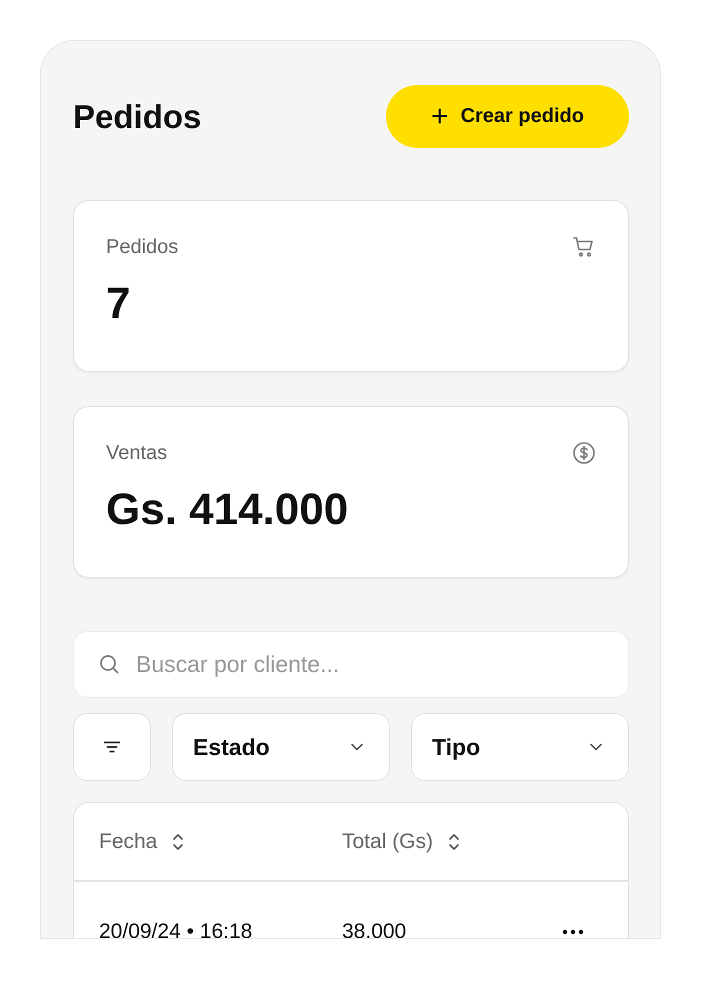 The image size is (704, 982). Describe the element at coordinates (281, 747) in the screenshot. I see `filter-dropdown: Estado` at that location.